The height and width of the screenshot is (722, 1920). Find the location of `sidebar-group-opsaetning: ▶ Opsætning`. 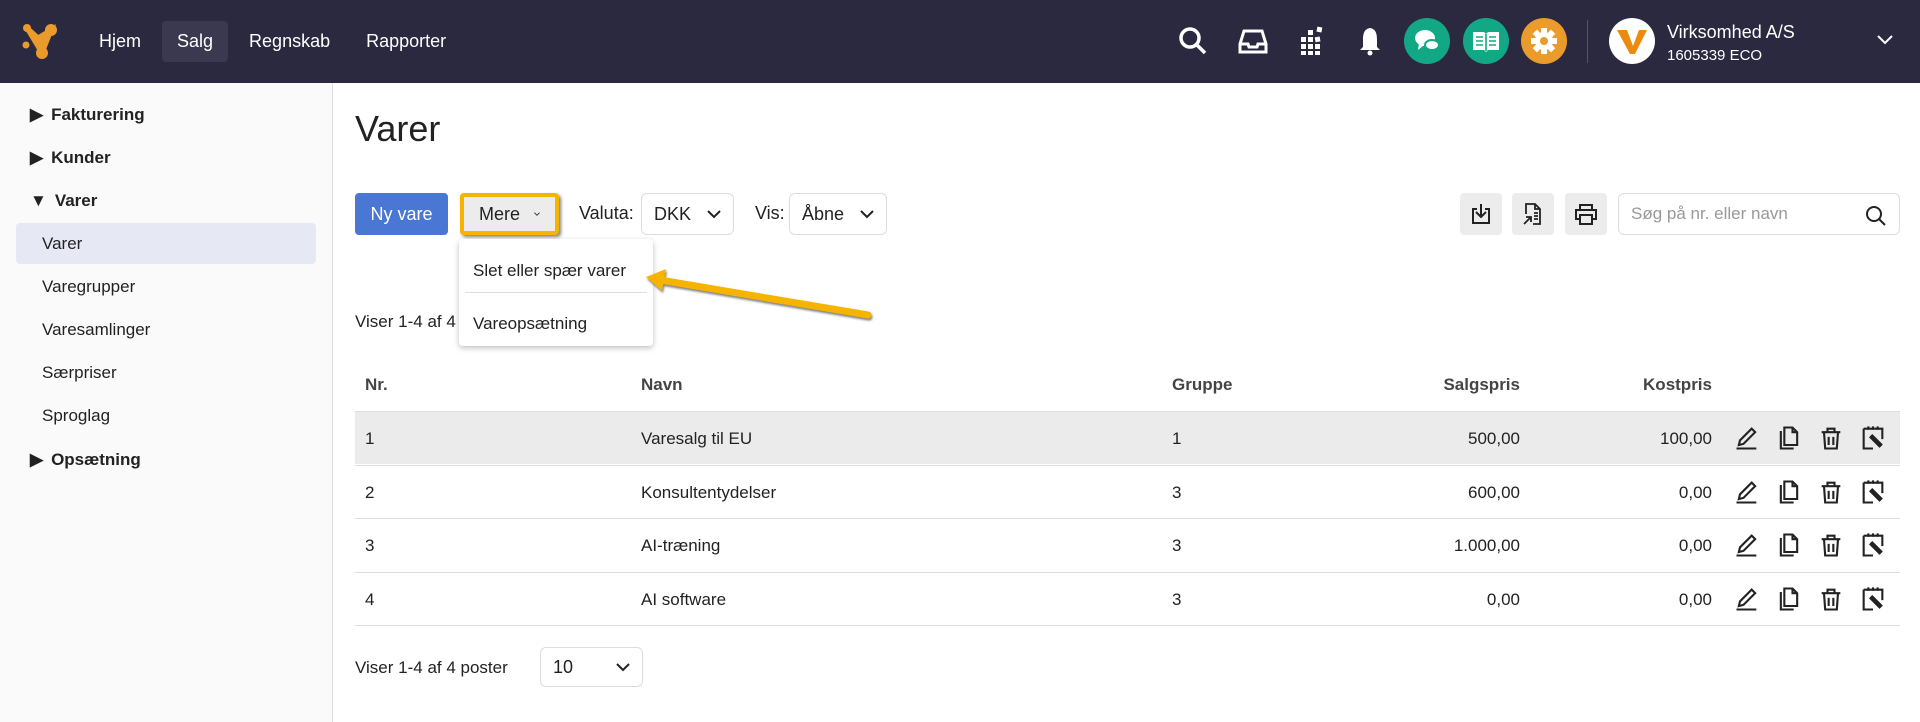

sidebar-group-opsaetning: ▶ Opsætning is located at coordinates (85, 460).